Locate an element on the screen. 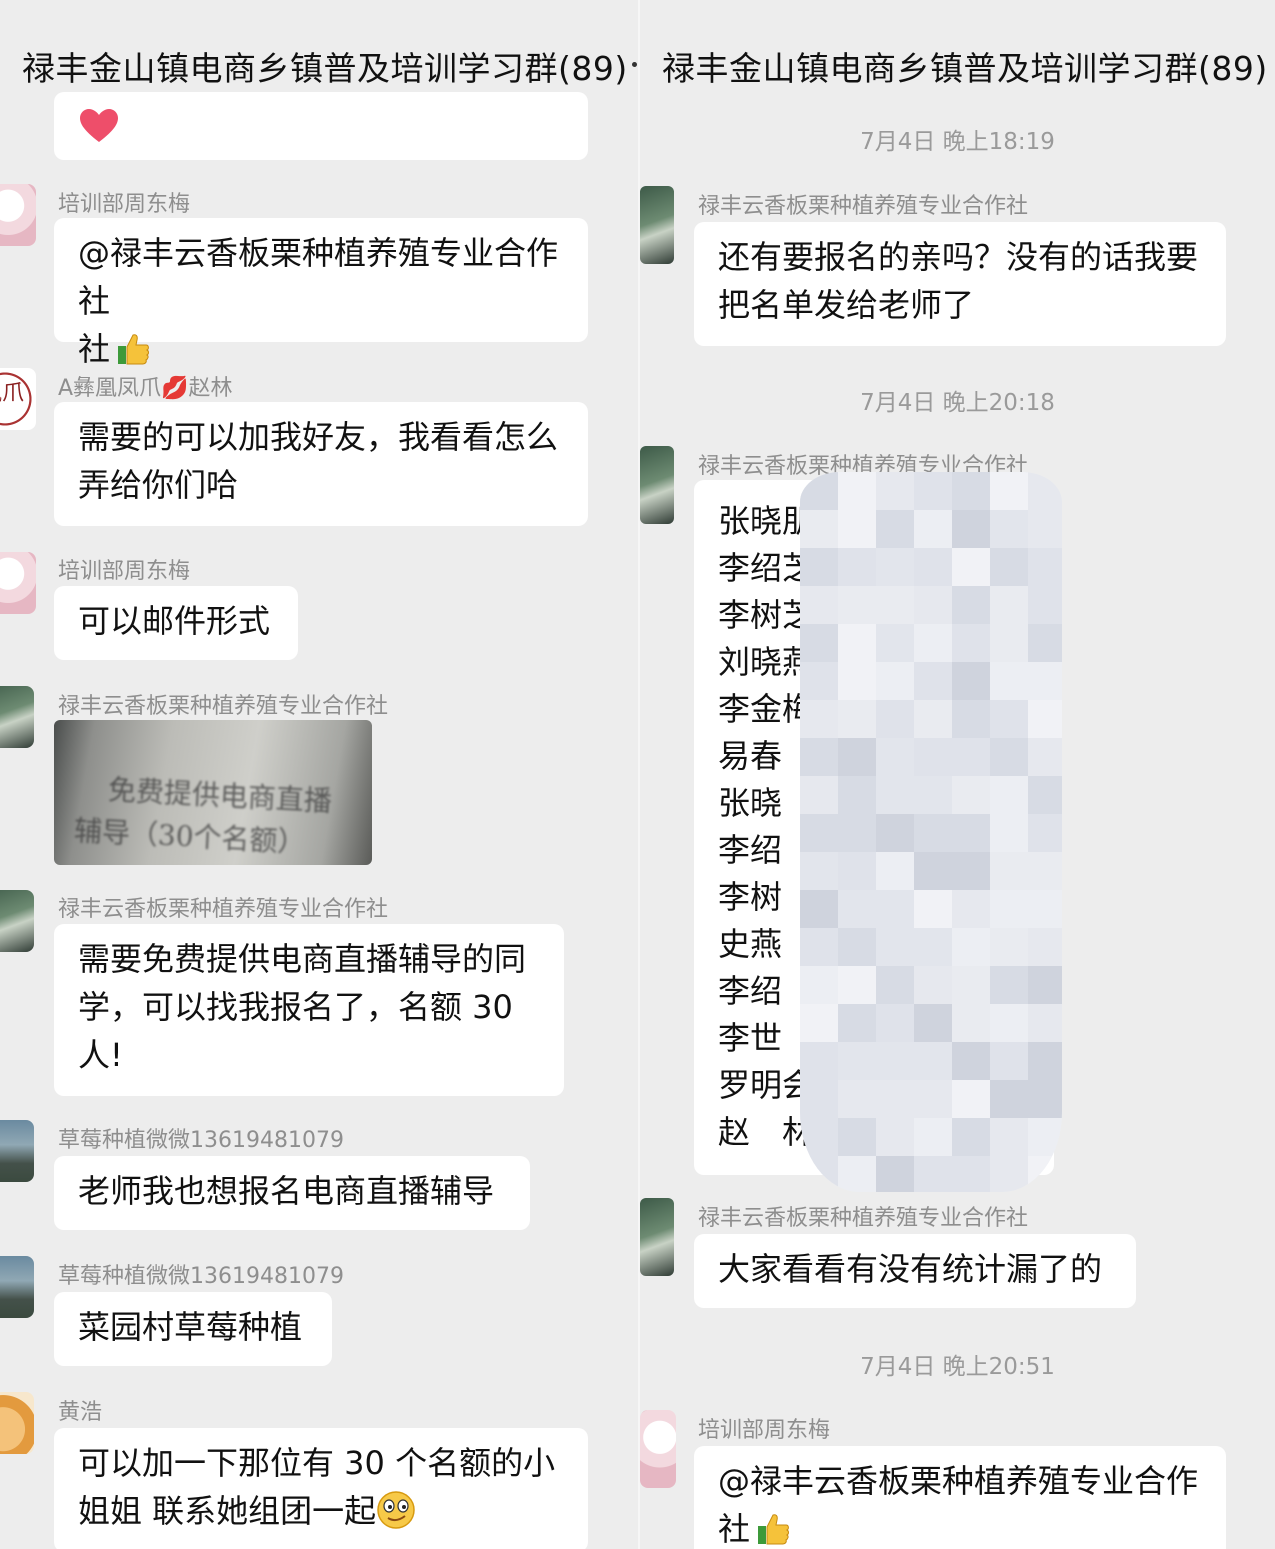 The width and height of the screenshot is (1275, 1549). message-bubble: @禄丰云香板栗种植养殖专业合作社 社 is located at coordinates (321, 293).